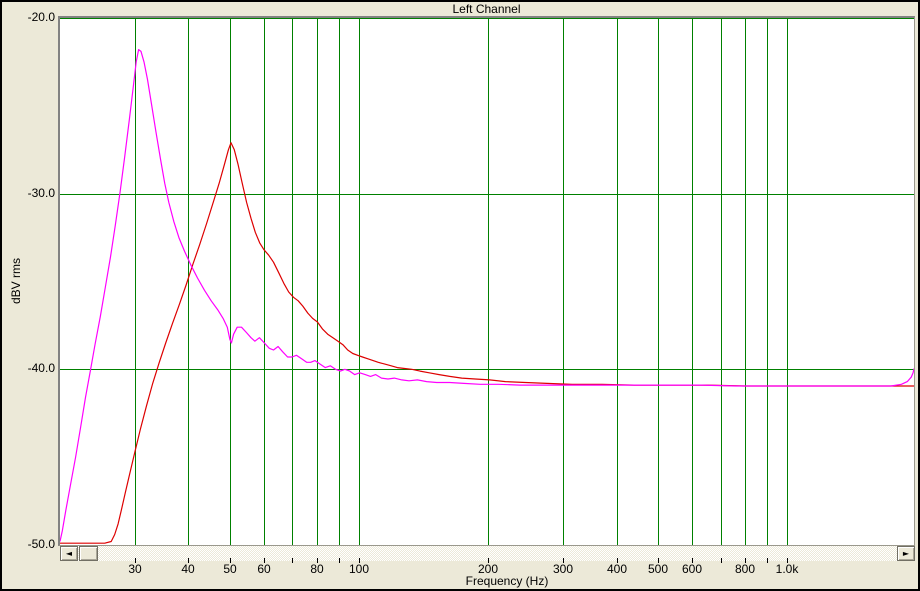 This screenshot has width=920, height=591. Describe the element at coordinates (41, 368) in the screenshot. I see `y-tick-label: -40.0` at that location.